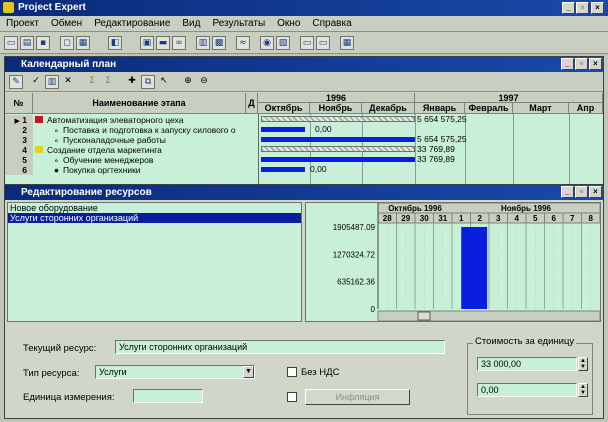 This screenshot has width=608, height=422. Describe the element at coordinates (115, 43) in the screenshot. I see `exit-icon: ◧` at that location.